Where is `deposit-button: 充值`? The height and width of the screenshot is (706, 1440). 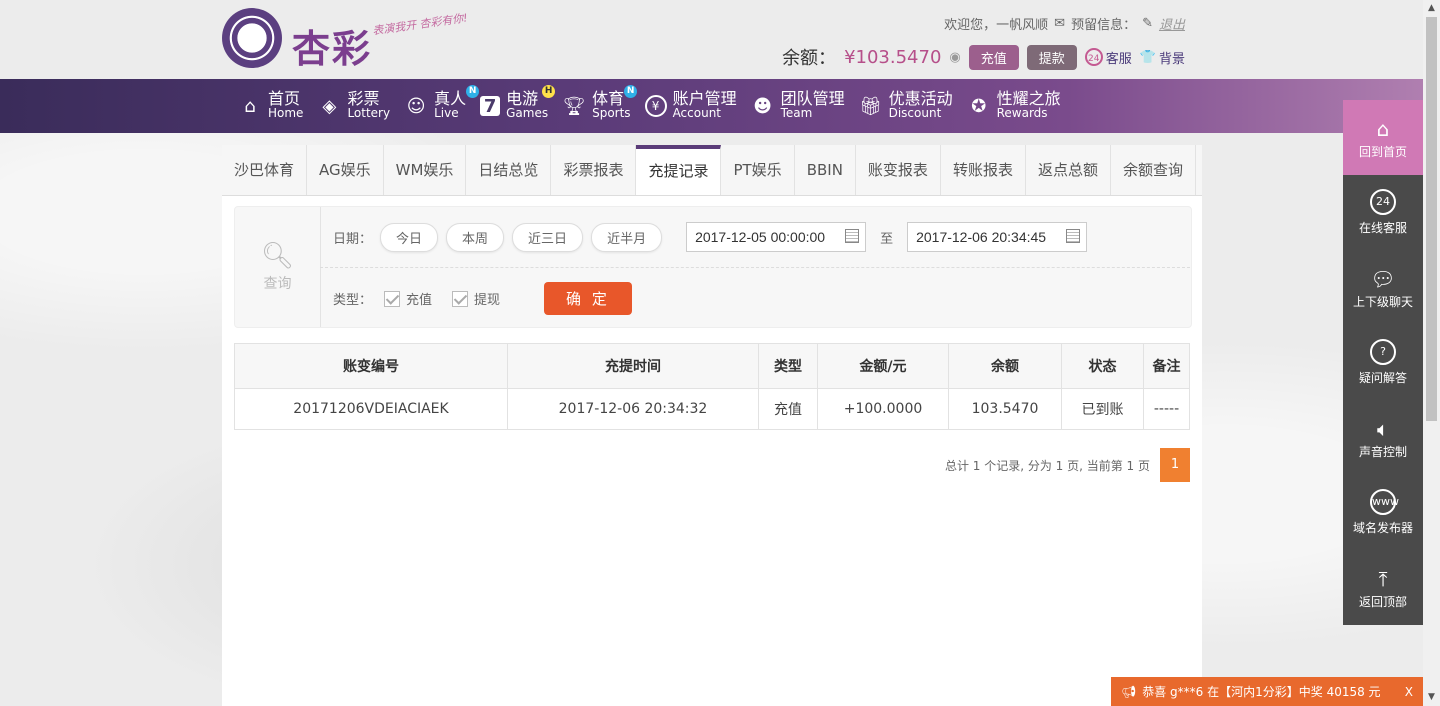 deposit-button: 充值 is located at coordinates (993, 57).